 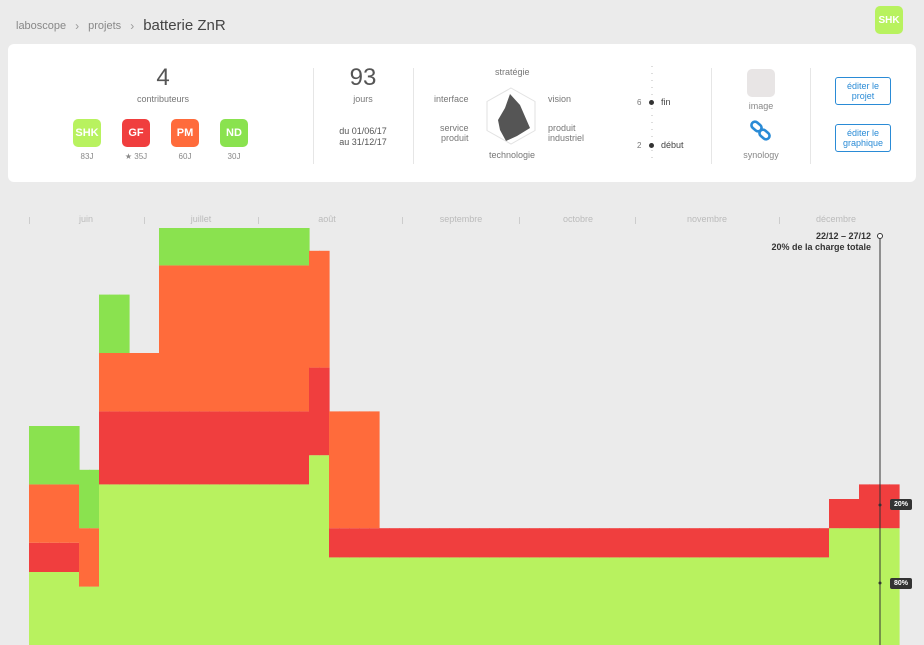 What do you see at coordinates (761, 155) in the screenshot?
I see `synology-label: synology` at bounding box center [761, 155].